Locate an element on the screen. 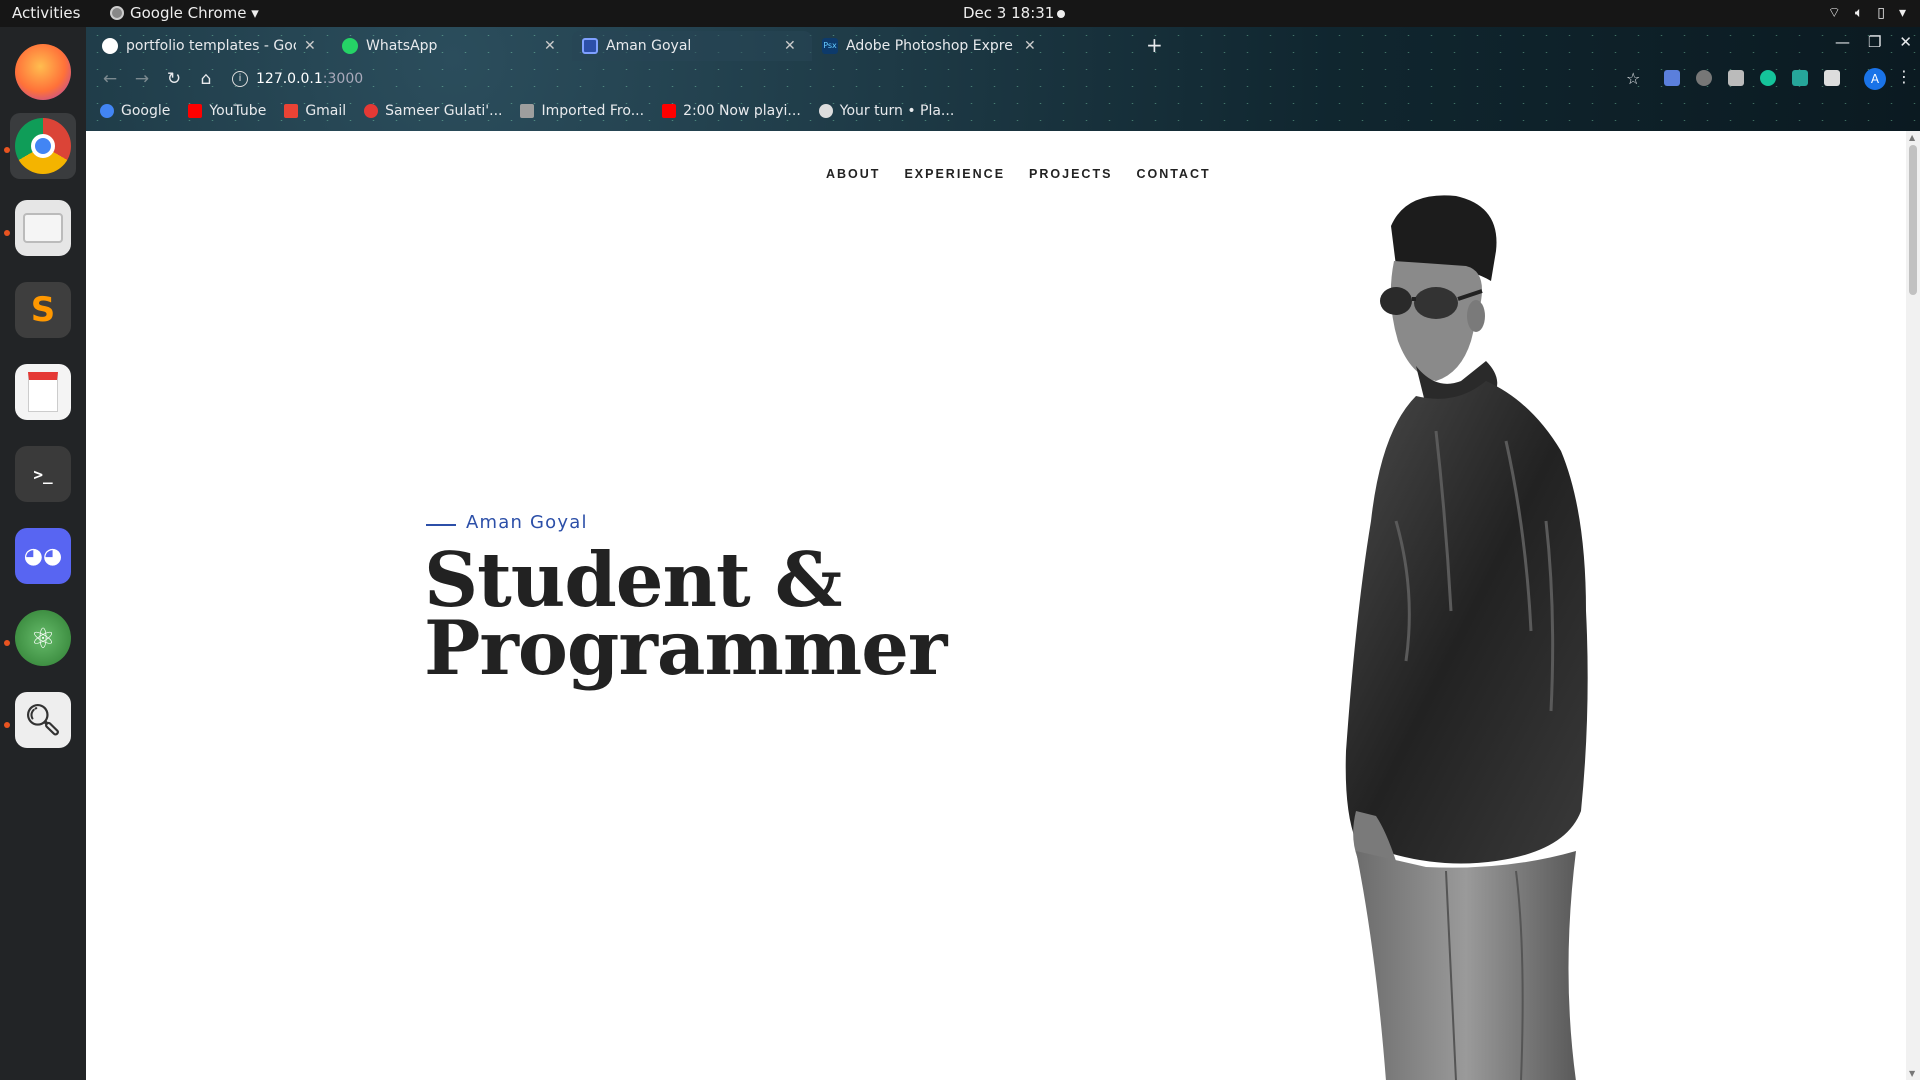  portrait-photo is located at coordinates (1466, 637).